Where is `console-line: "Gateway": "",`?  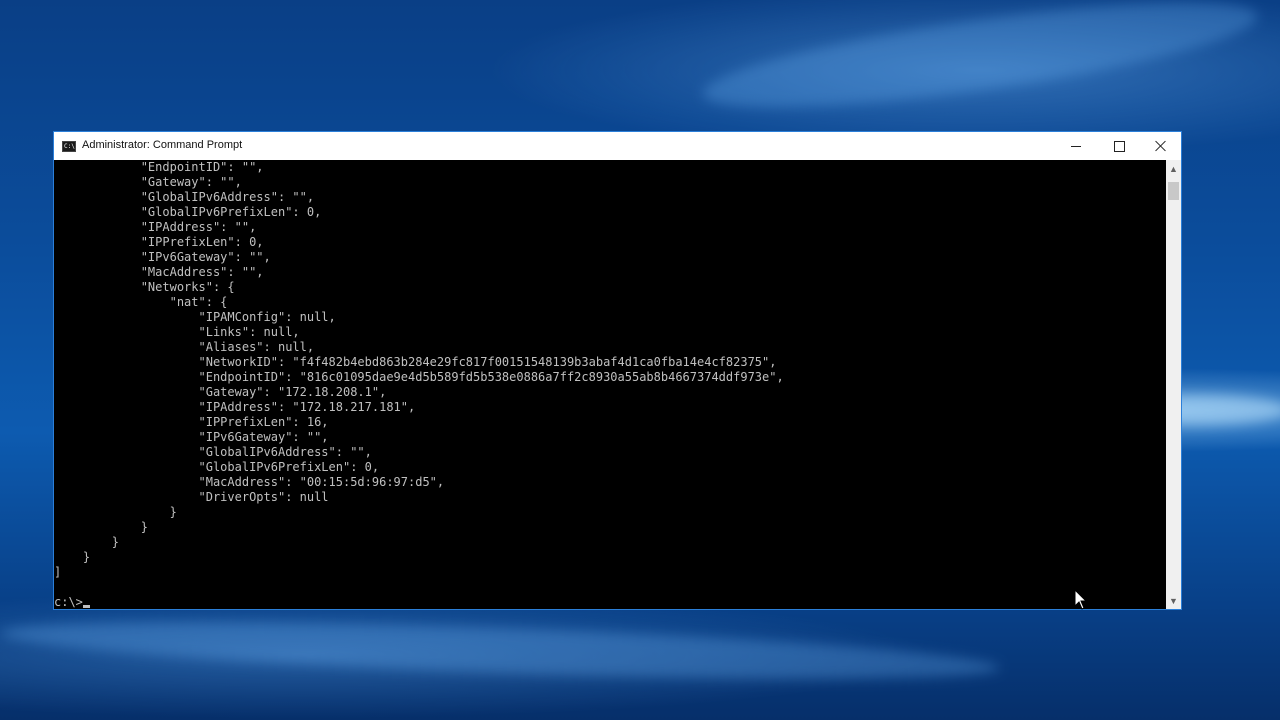 console-line: "Gateway": "", is located at coordinates (148, 182).